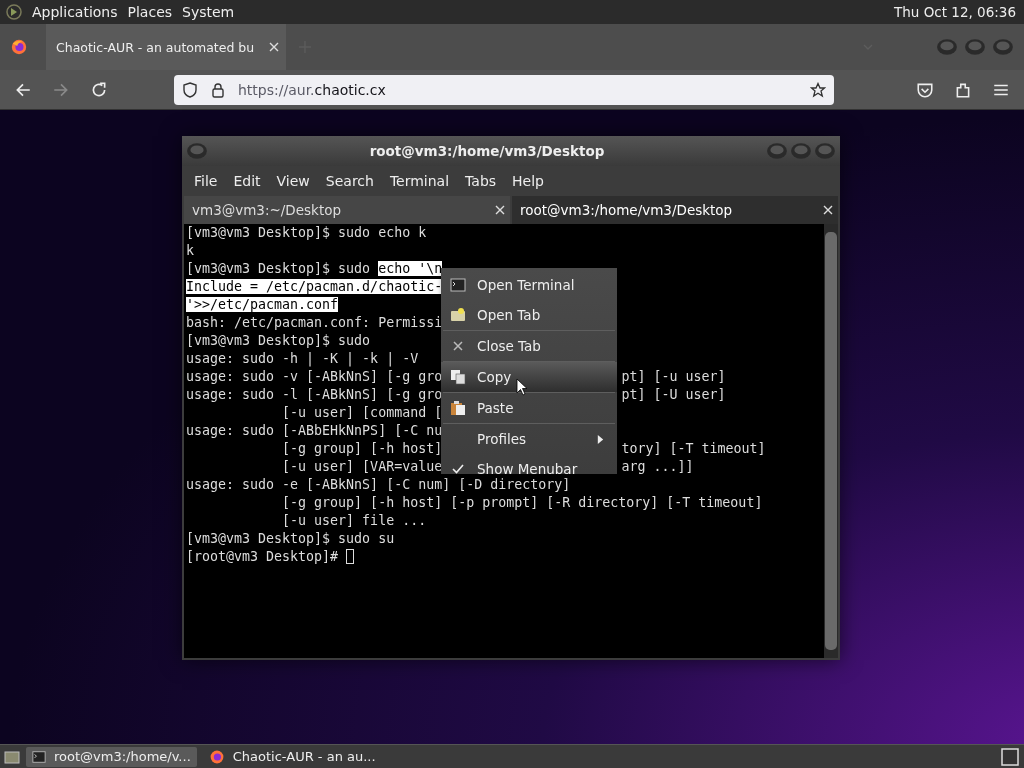  I want to click on terminal-tab: vm3@vm3:~/Desktop, so click(347, 210).